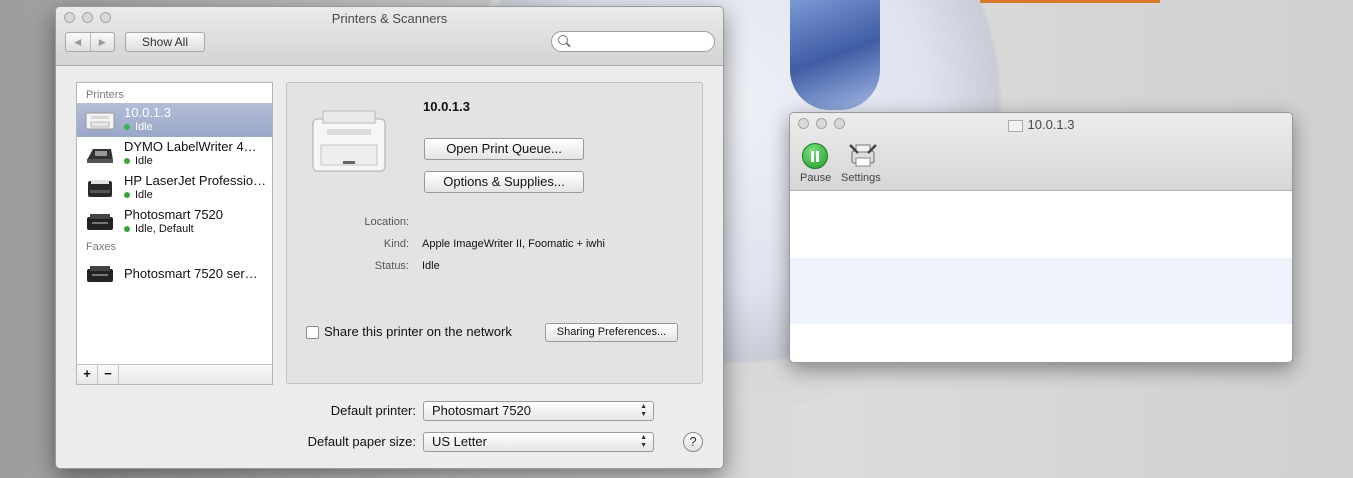 The height and width of the screenshot is (478, 1353). Describe the element at coordinates (835, 55) in the screenshot. I see `desktop-background-art-detail` at that location.